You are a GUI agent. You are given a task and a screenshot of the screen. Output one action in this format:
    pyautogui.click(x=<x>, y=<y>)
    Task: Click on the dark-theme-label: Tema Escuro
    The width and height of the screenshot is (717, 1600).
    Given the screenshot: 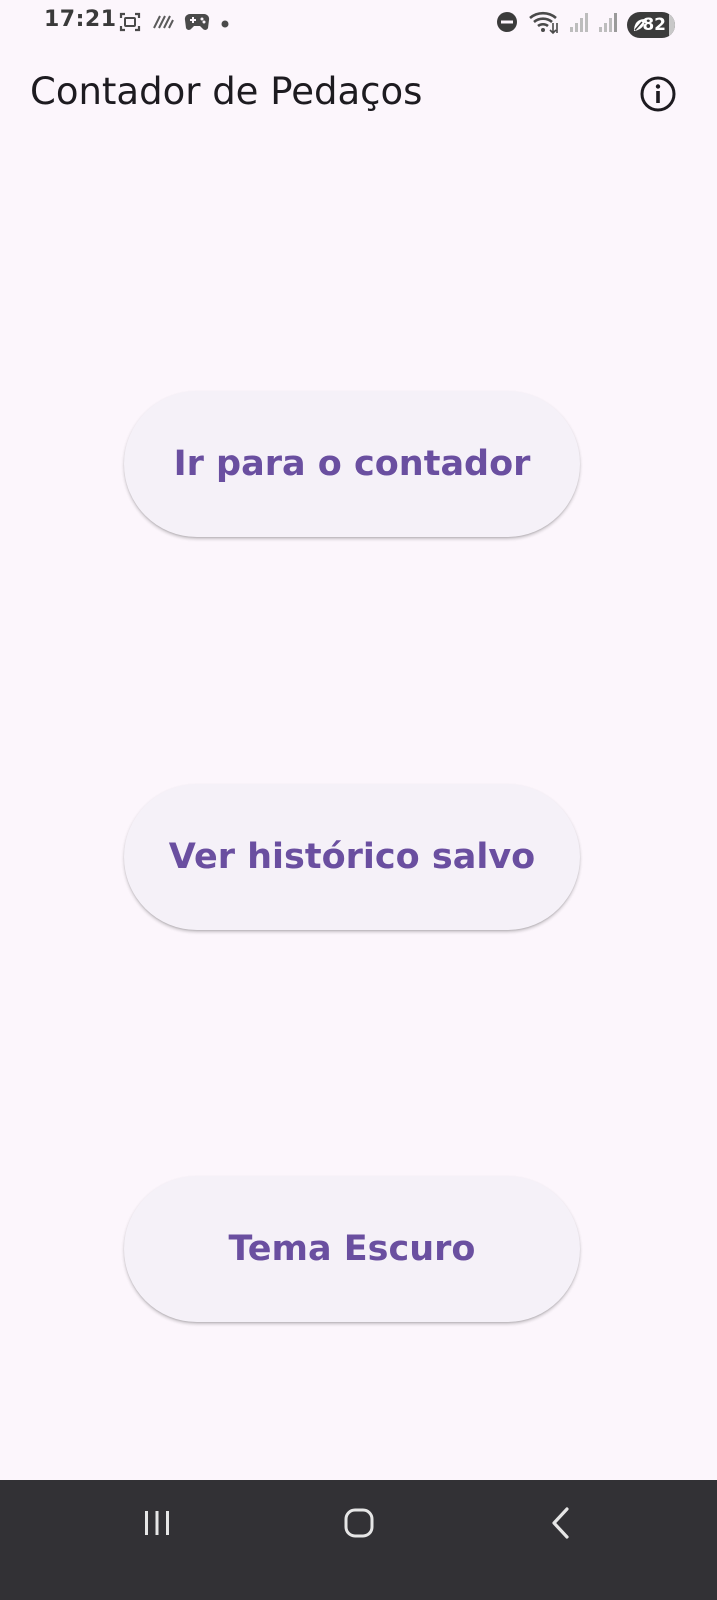 What is the action you would take?
    pyautogui.click(x=352, y=1249)
    